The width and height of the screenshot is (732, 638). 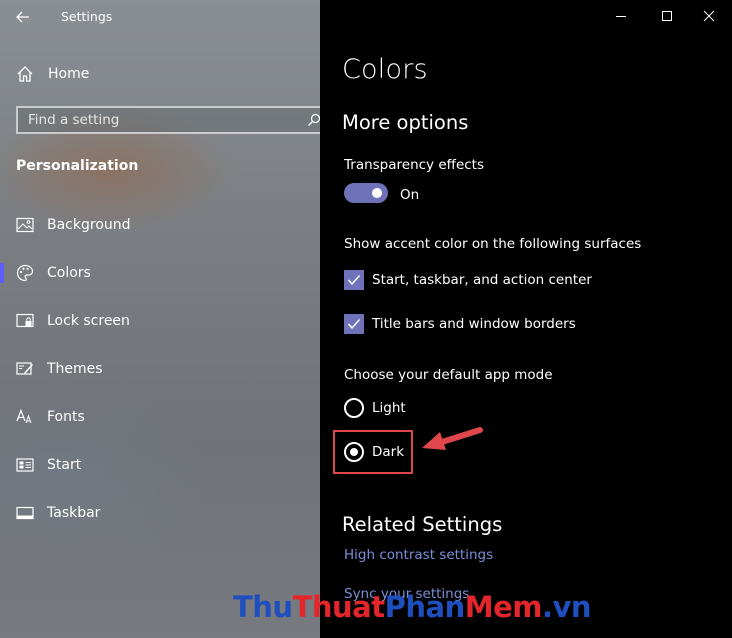 I want to click on start-icon, so click(x=25, y=465).